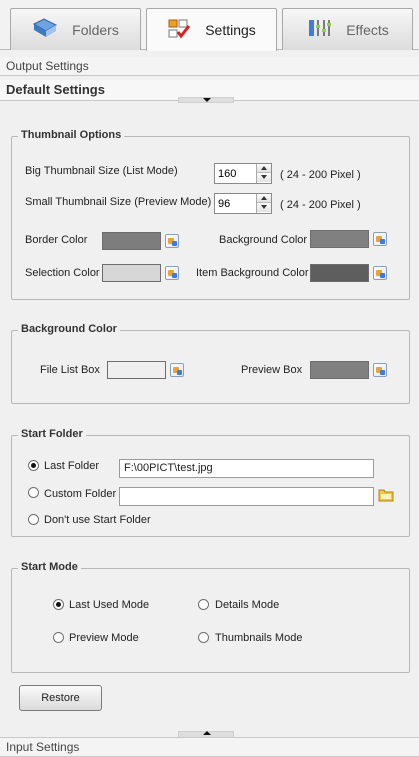 This screenshot has height=757, width=419. Describe the element at coordinates (80, 494) in the screenshot. I see `custom-folder-label: Custom Folder` at that location.